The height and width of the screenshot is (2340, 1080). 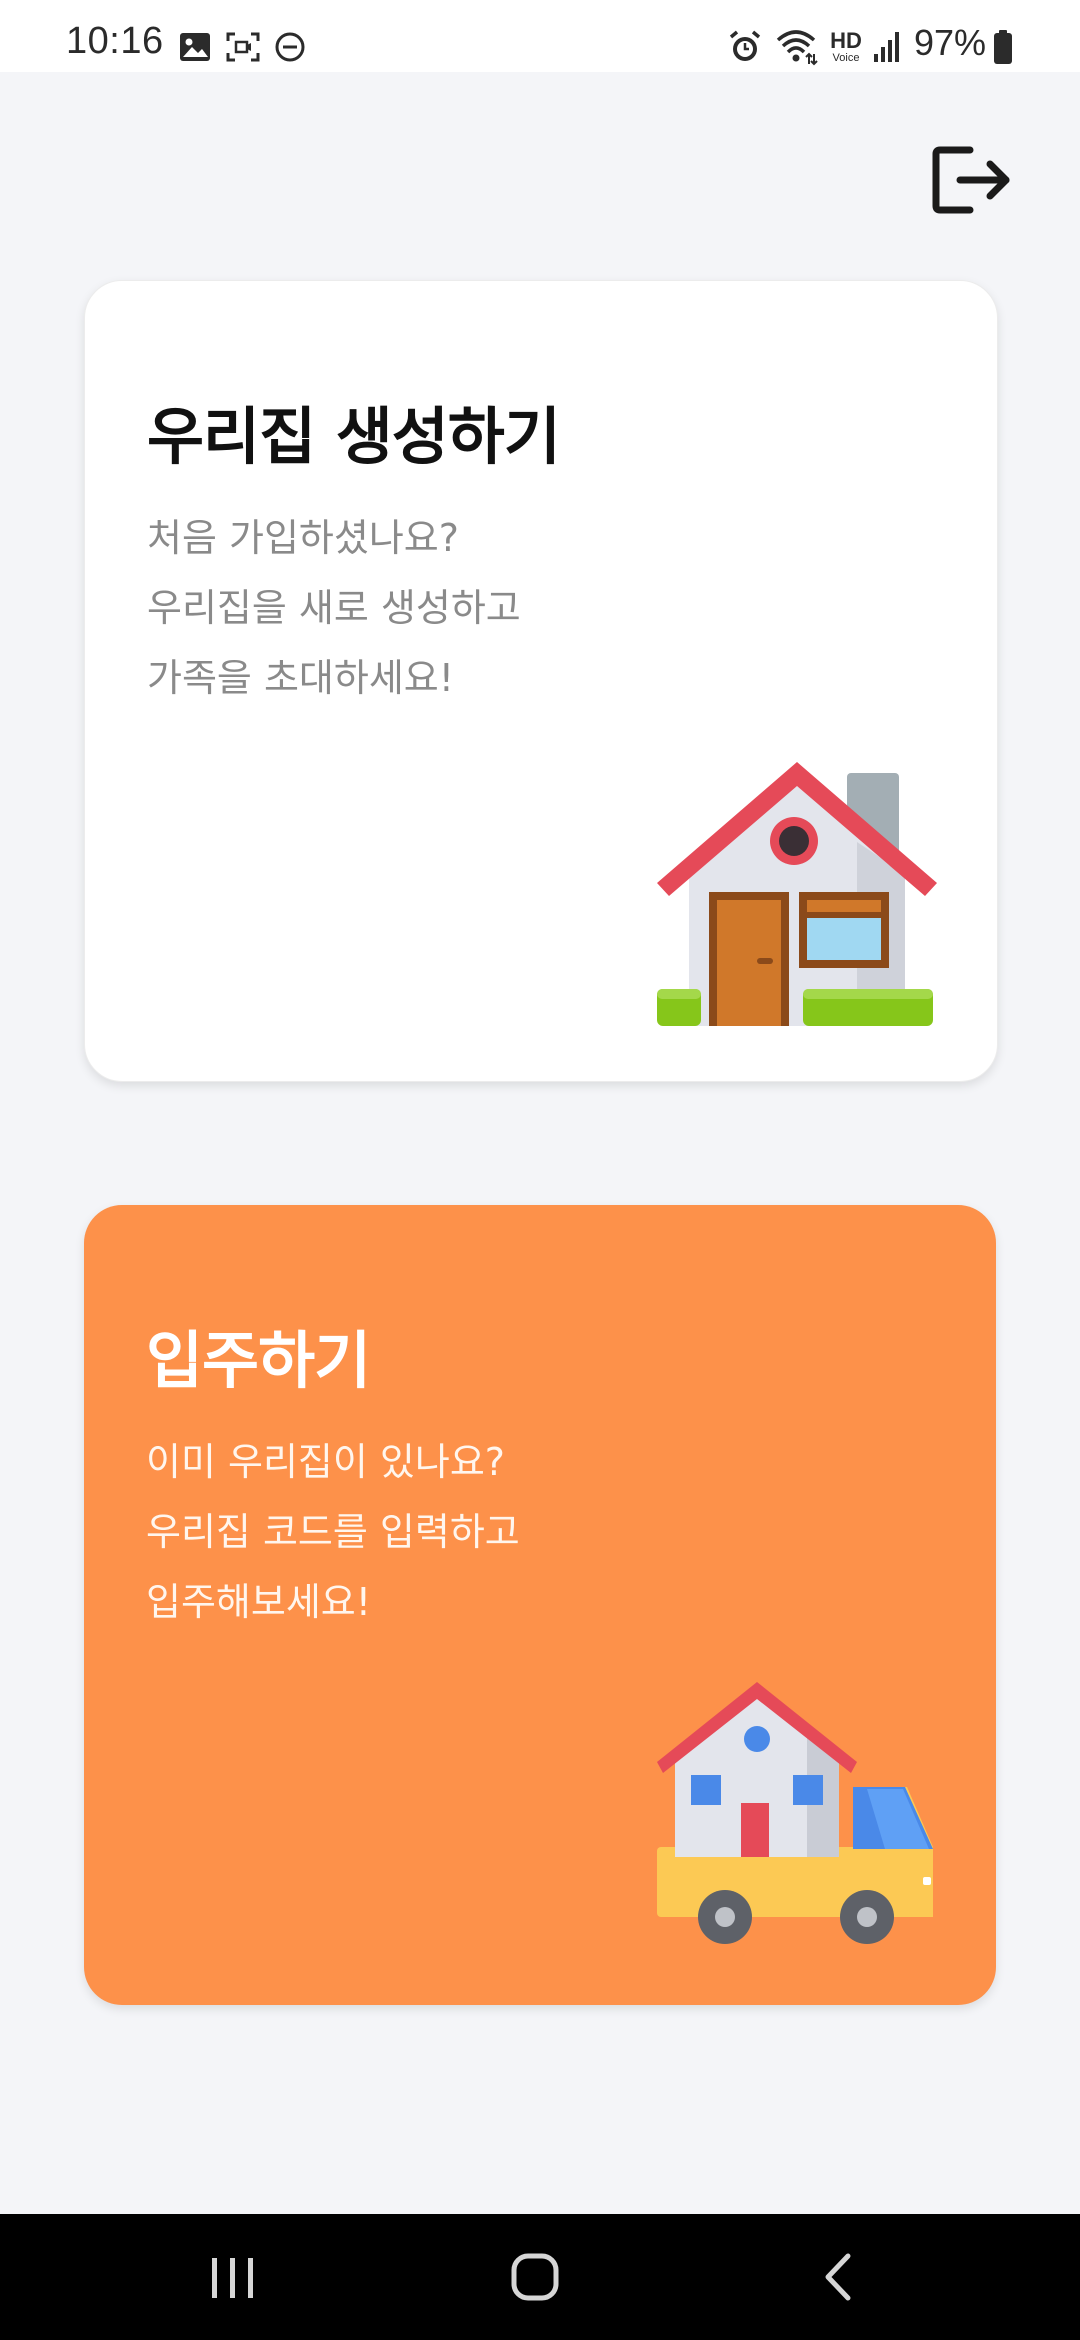 I want to click on join-home-desc-line-3: 입주해보세요!, so click(x=258, y=1602).